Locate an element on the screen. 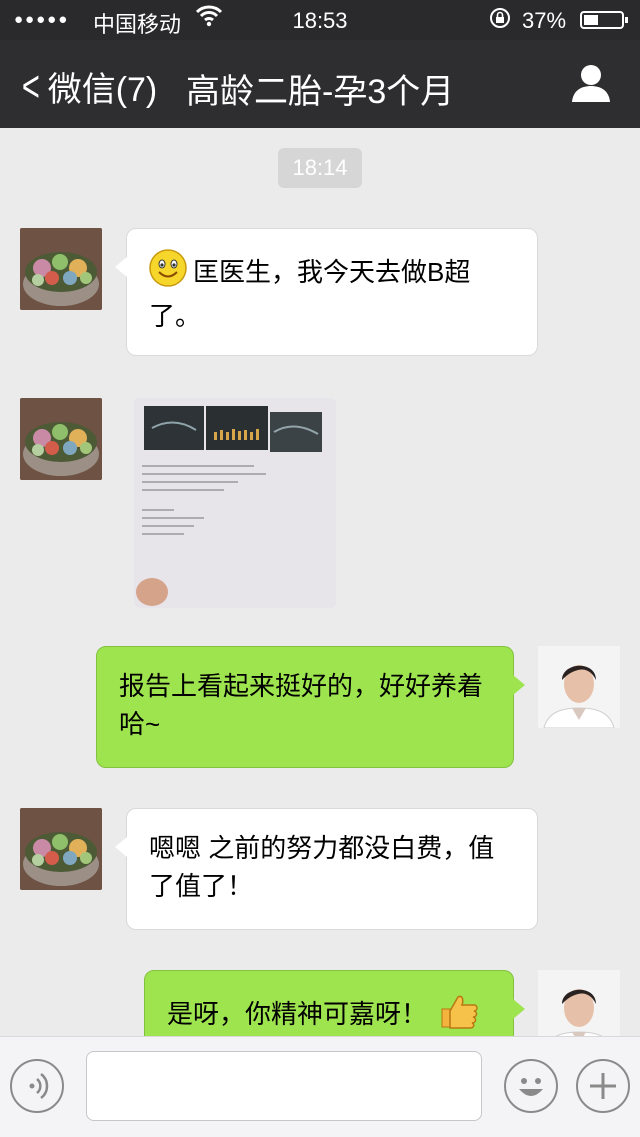 The height and width of the screenshot is (1137, 640). message-bubble: 嗯嗯 之前的努力都没白费，值了值了！ is located at coordinates (326, 869).